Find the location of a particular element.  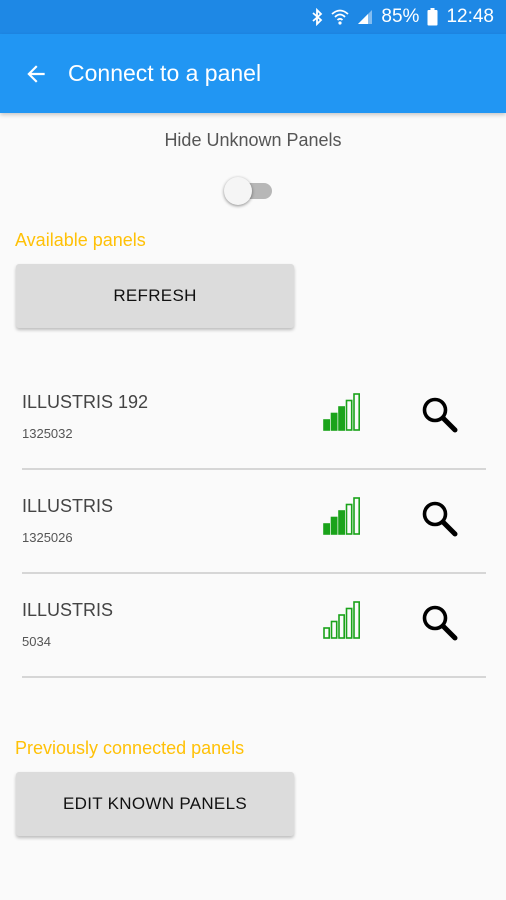

previous-panels-heading: Previously connected panels is located at coordinates (130, 748).